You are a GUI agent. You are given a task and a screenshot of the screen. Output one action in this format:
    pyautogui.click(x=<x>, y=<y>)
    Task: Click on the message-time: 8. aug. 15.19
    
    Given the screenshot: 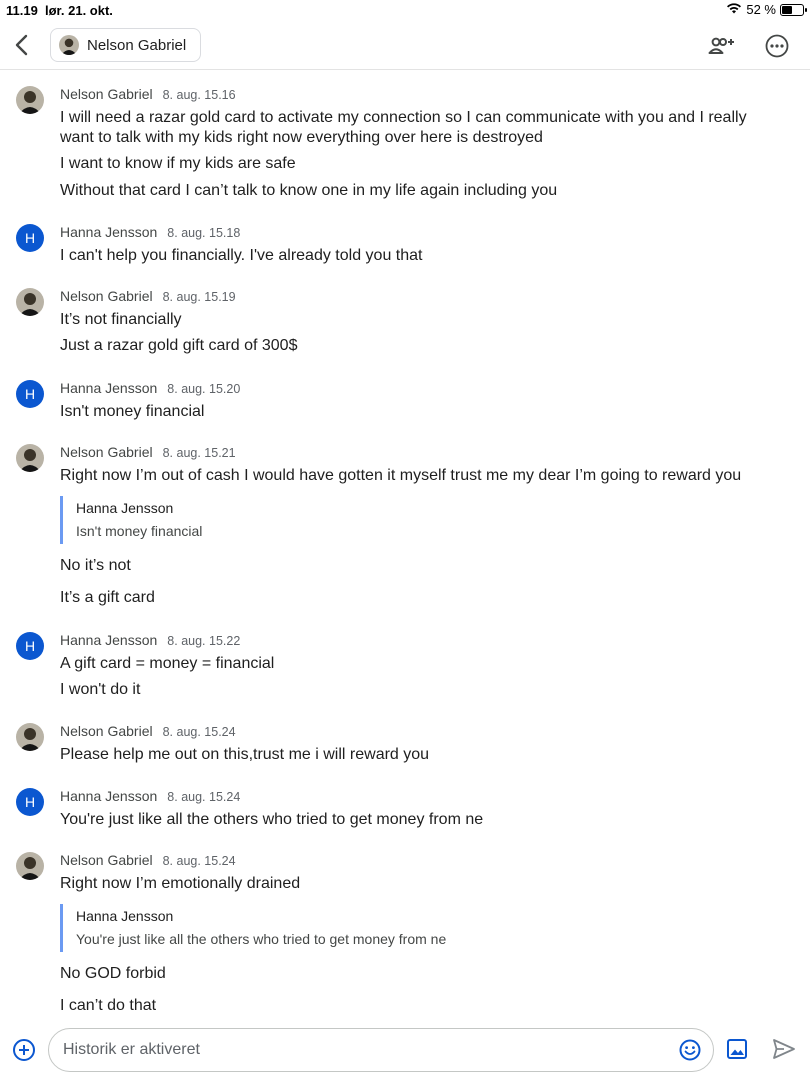 What is the action you would take?
    pyautogui.click(x=199, y=297)
    